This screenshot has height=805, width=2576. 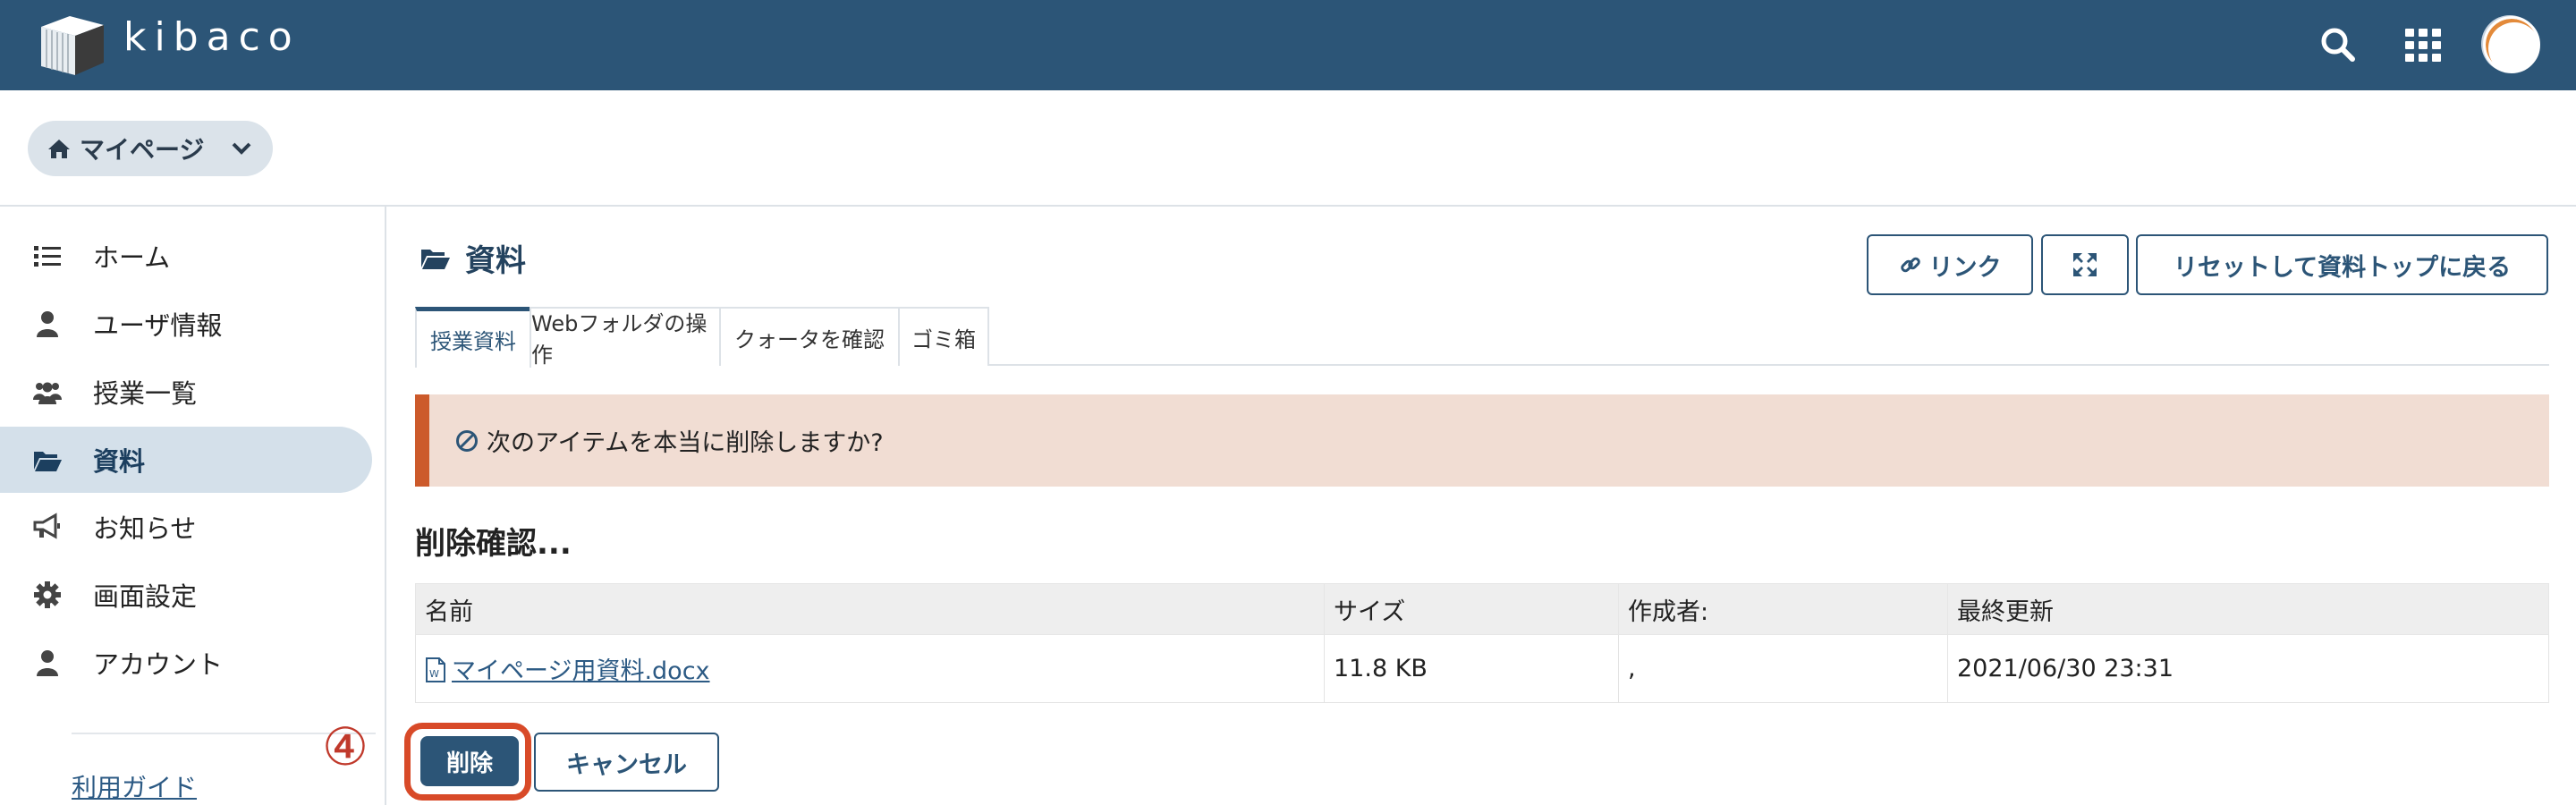 I want to click on reset-to-resources-top-button: リセットして資料トップに戻る, so click(x=2342, y=264).